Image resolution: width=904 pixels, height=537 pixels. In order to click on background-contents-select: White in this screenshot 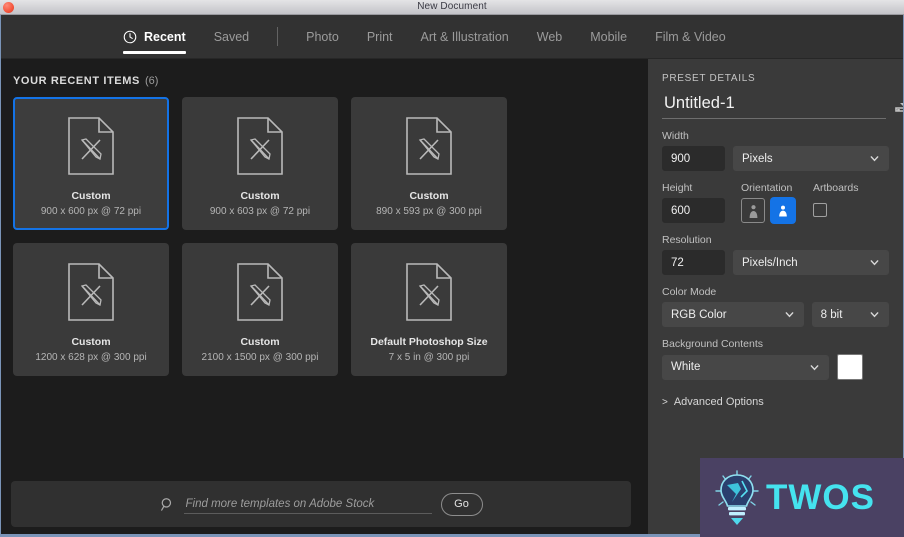, I will do `click(745, 367)`.